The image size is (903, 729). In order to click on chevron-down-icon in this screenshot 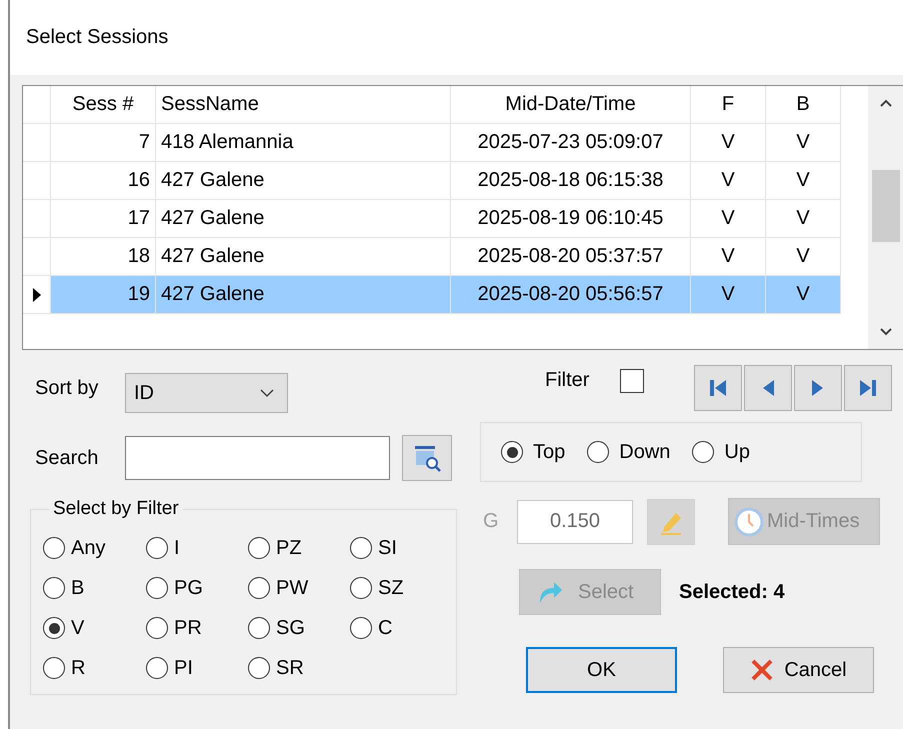, I will do `click(267, 393)`.